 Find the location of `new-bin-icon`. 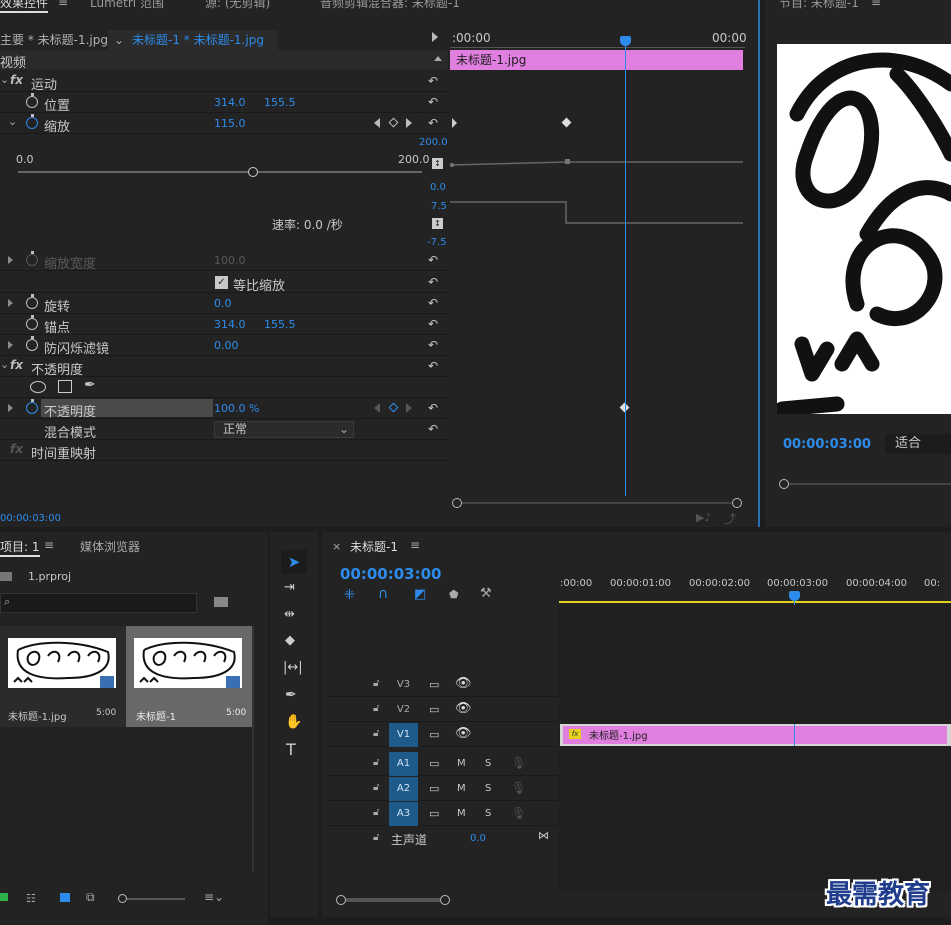

new-bin-icon is located at coordinates (221, 602).